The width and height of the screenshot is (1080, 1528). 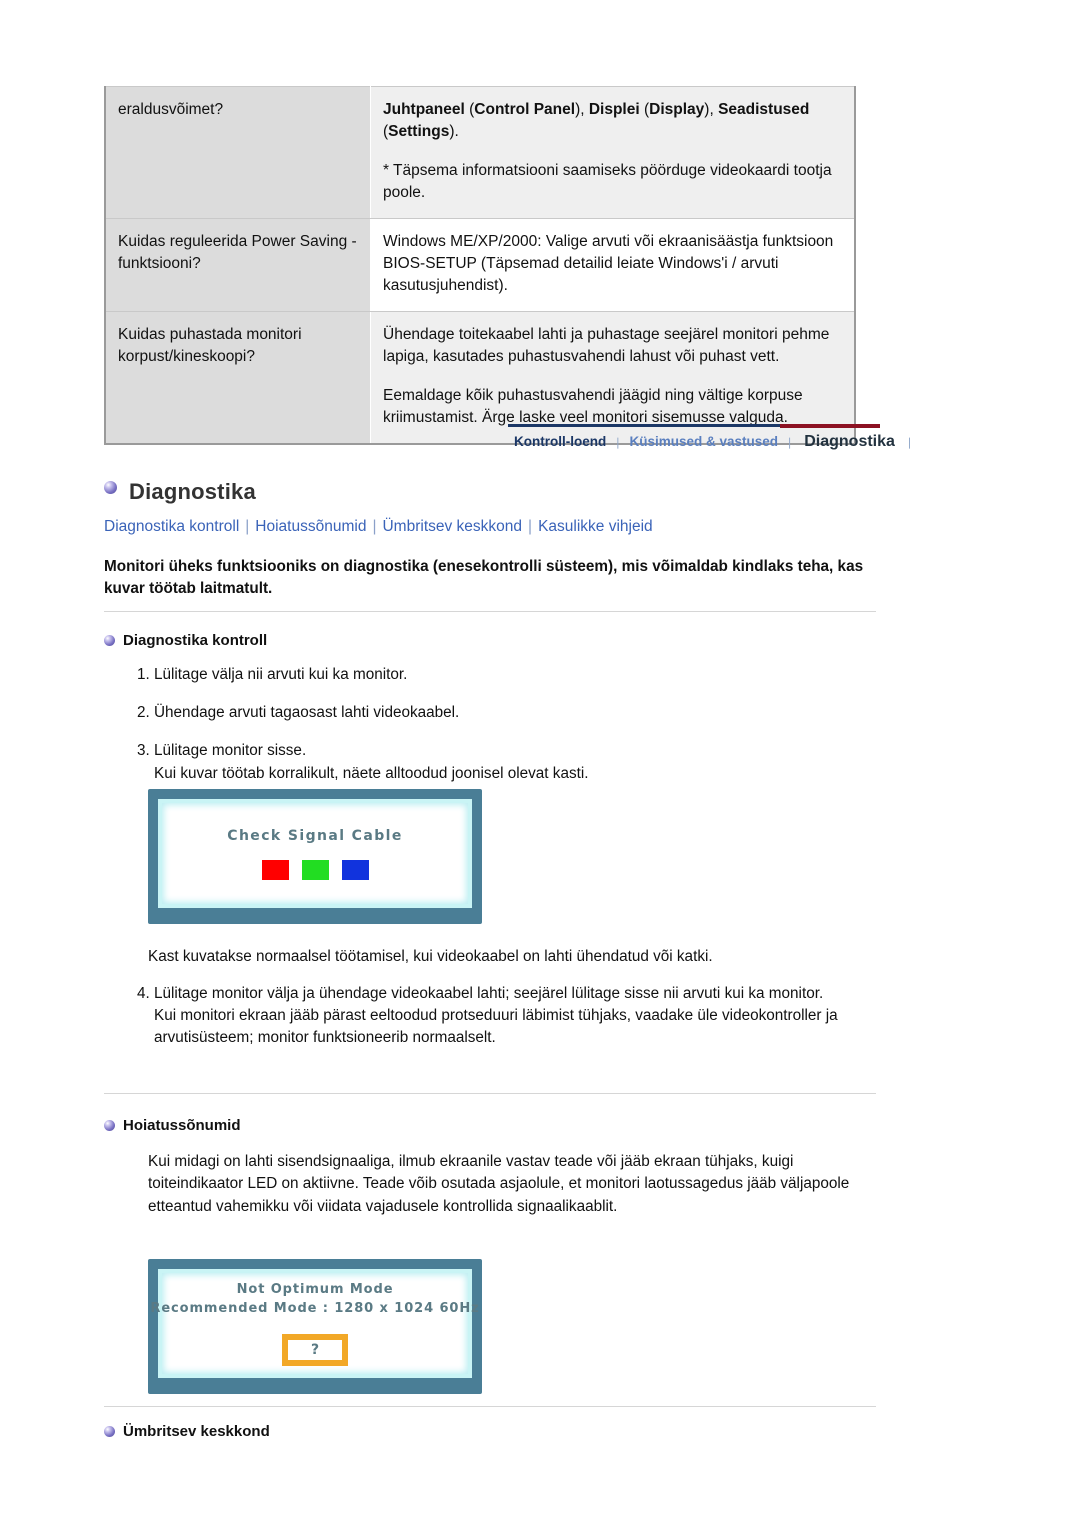 I want to click on tab-kontroll-loend: Kontroll-loend, so click(x=560, y=441).